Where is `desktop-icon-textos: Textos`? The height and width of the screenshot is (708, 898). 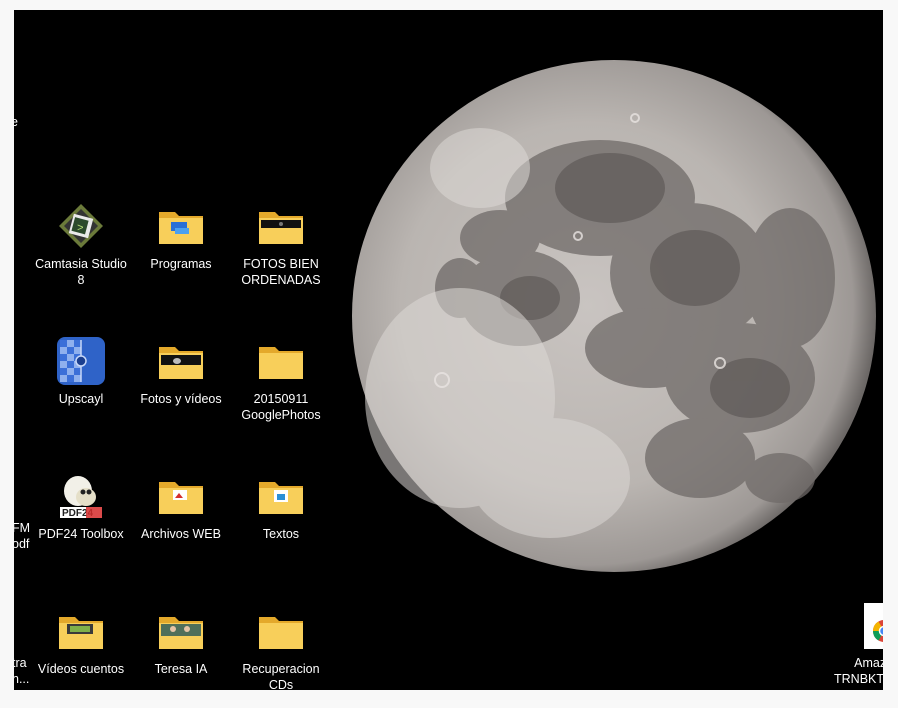 desktop-icon-textos: Textos is located at coordinates (281, 525).